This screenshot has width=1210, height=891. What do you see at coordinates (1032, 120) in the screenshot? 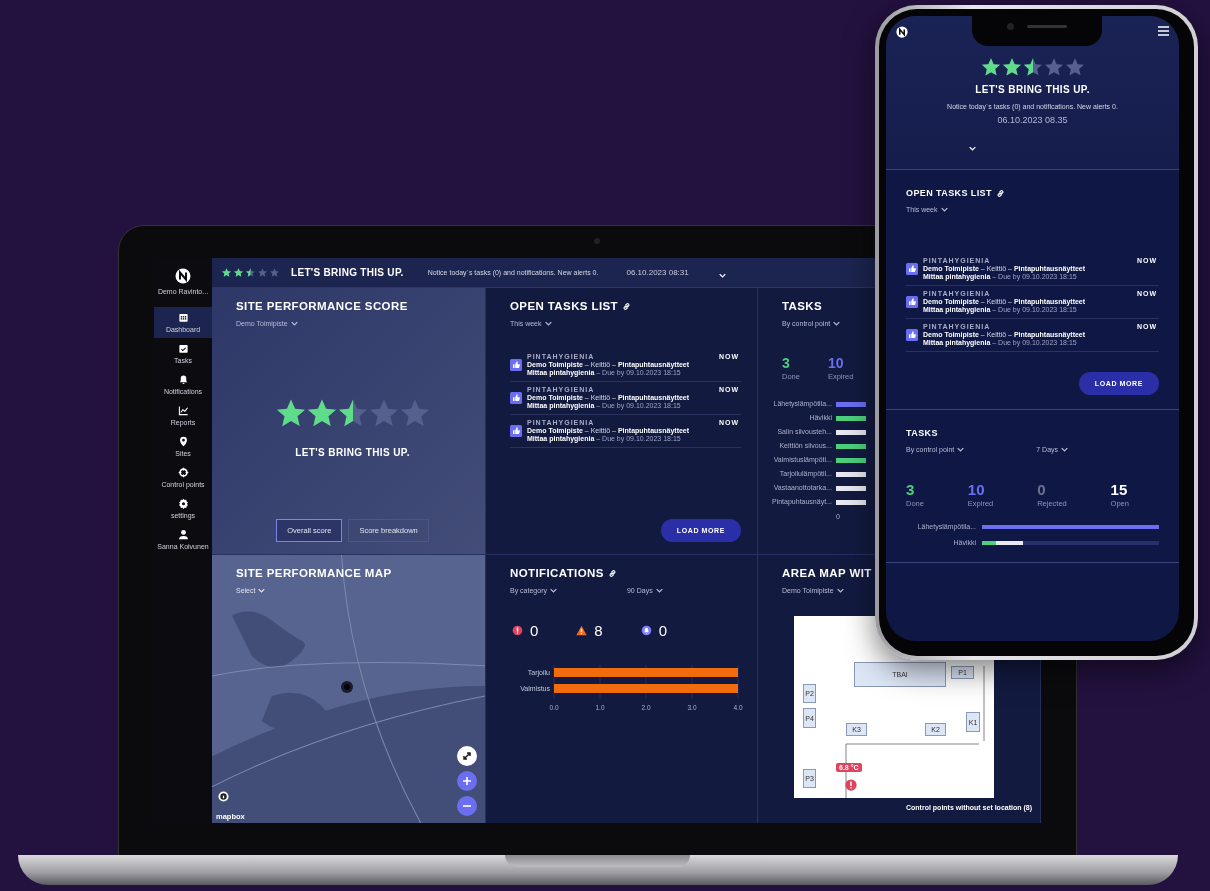
I see `date-time: 06.10.2023 08.35` at bounding box center [1032, 120].